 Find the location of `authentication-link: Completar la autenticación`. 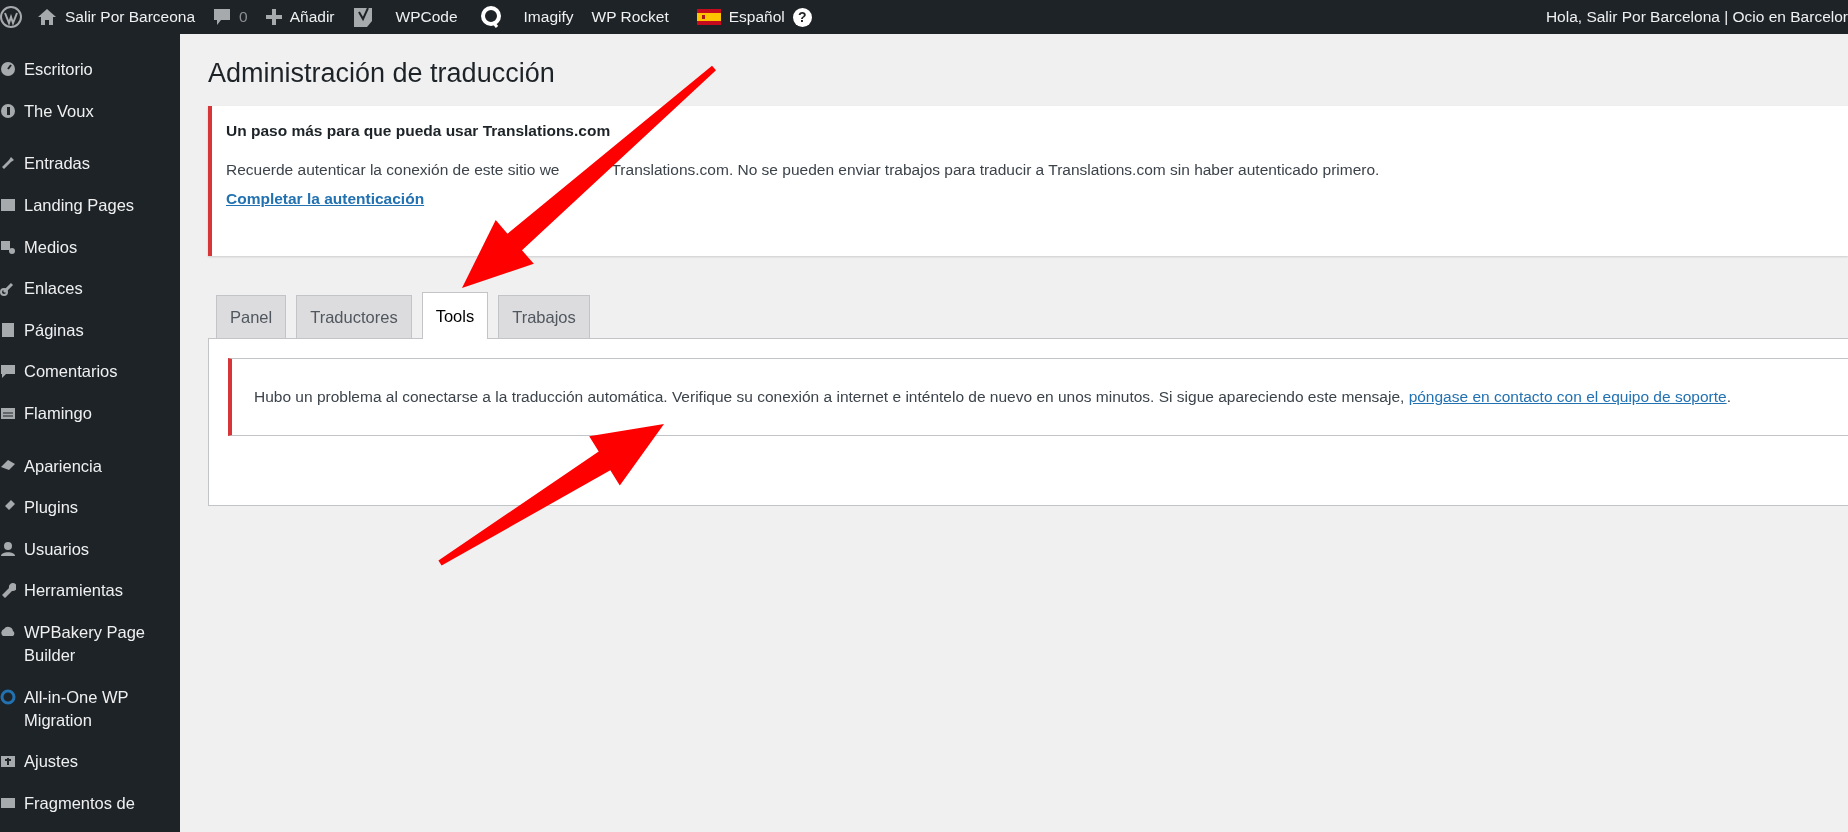

authentication-link: Completar la autenticación is located at coordinates (325, 198).